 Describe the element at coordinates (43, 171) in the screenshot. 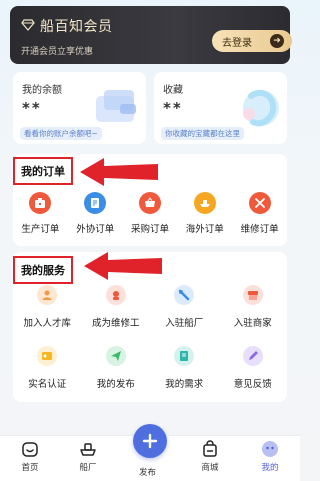

I see `orders-section-title: 我的订单` at that location.